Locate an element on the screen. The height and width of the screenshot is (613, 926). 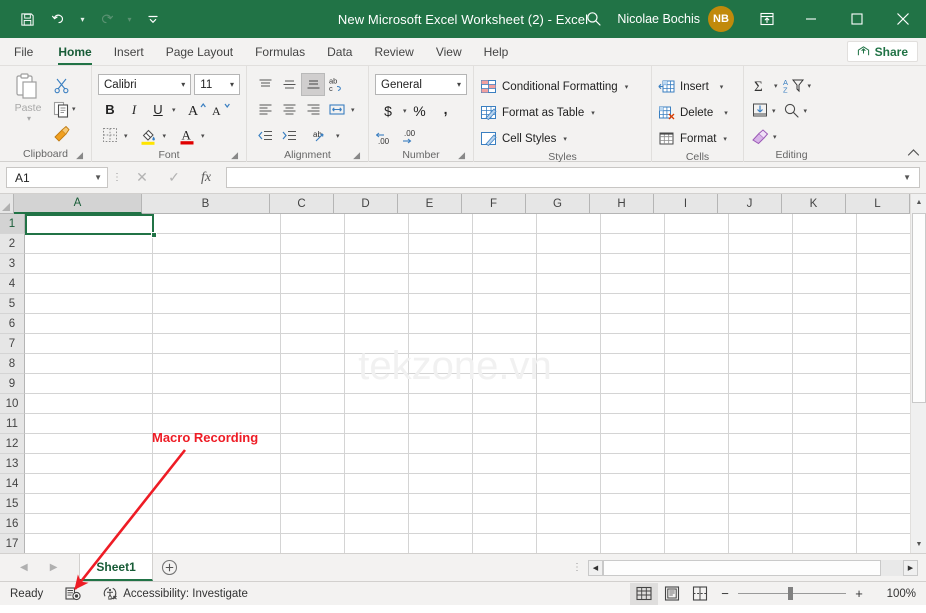
cell-H6 is located at coordinates (633, 324).